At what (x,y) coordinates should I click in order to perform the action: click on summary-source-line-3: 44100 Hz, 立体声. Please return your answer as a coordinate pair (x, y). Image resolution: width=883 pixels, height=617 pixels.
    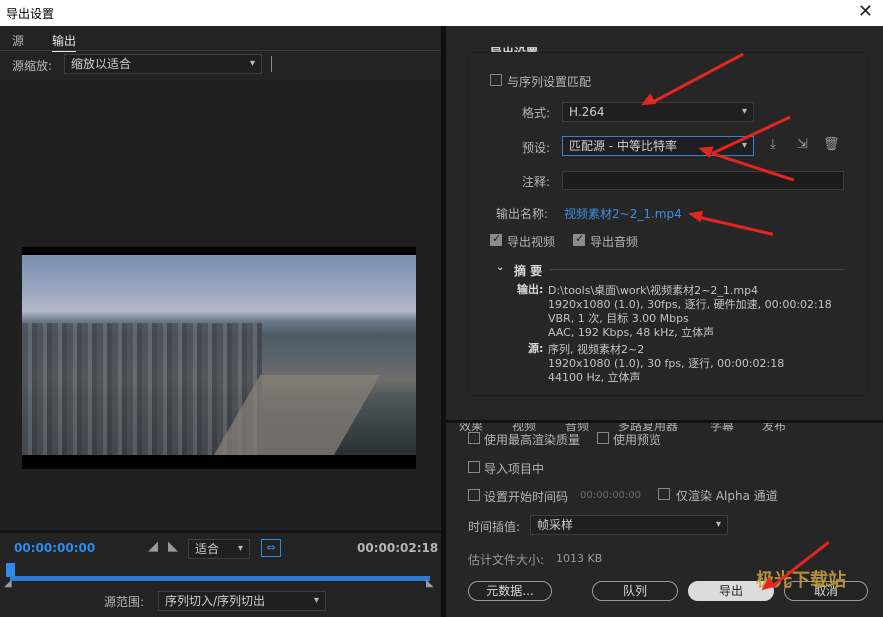
    Looking at the image, I should click on (594, 377).